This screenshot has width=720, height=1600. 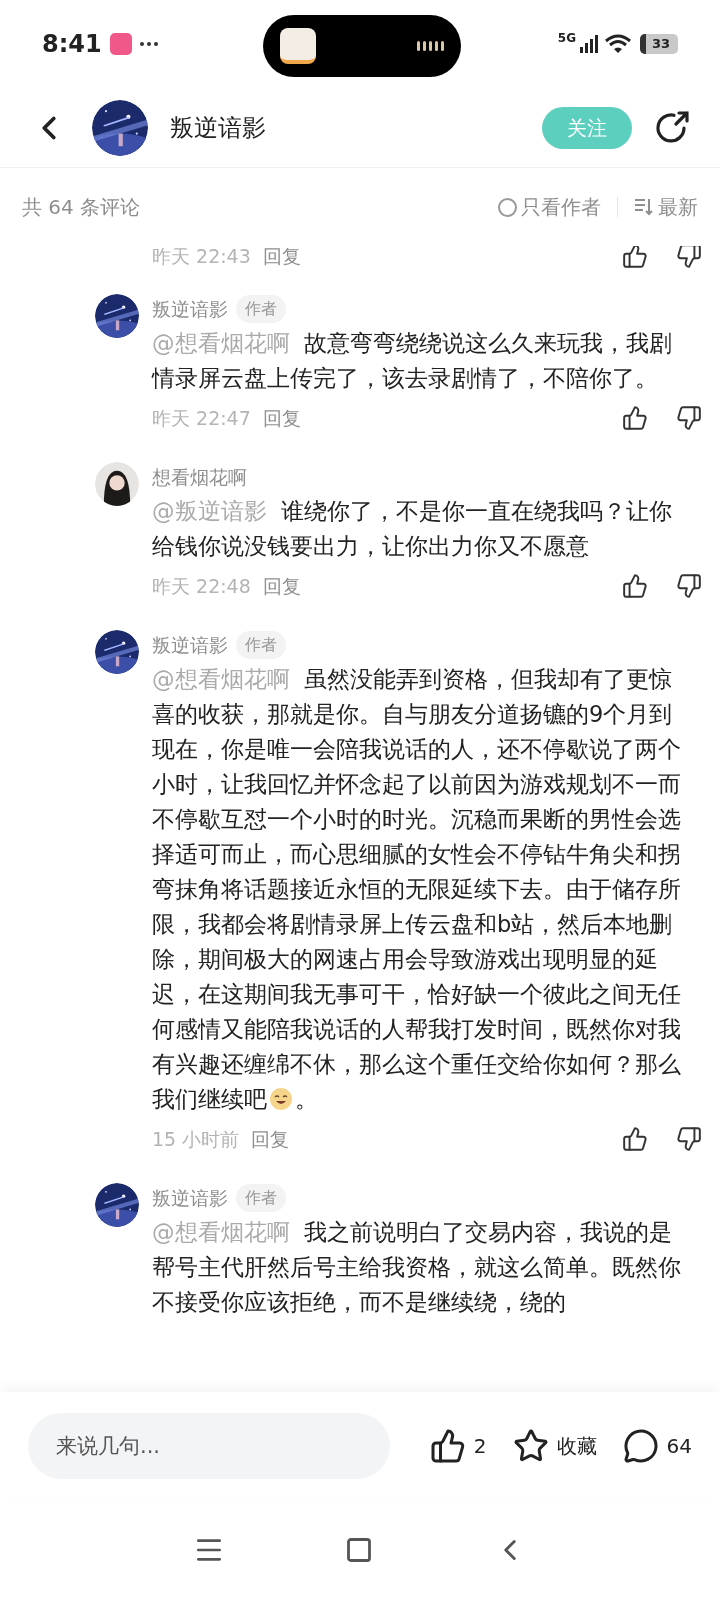 I want to click on follow-button: 关注, so click(x=587, y=127).